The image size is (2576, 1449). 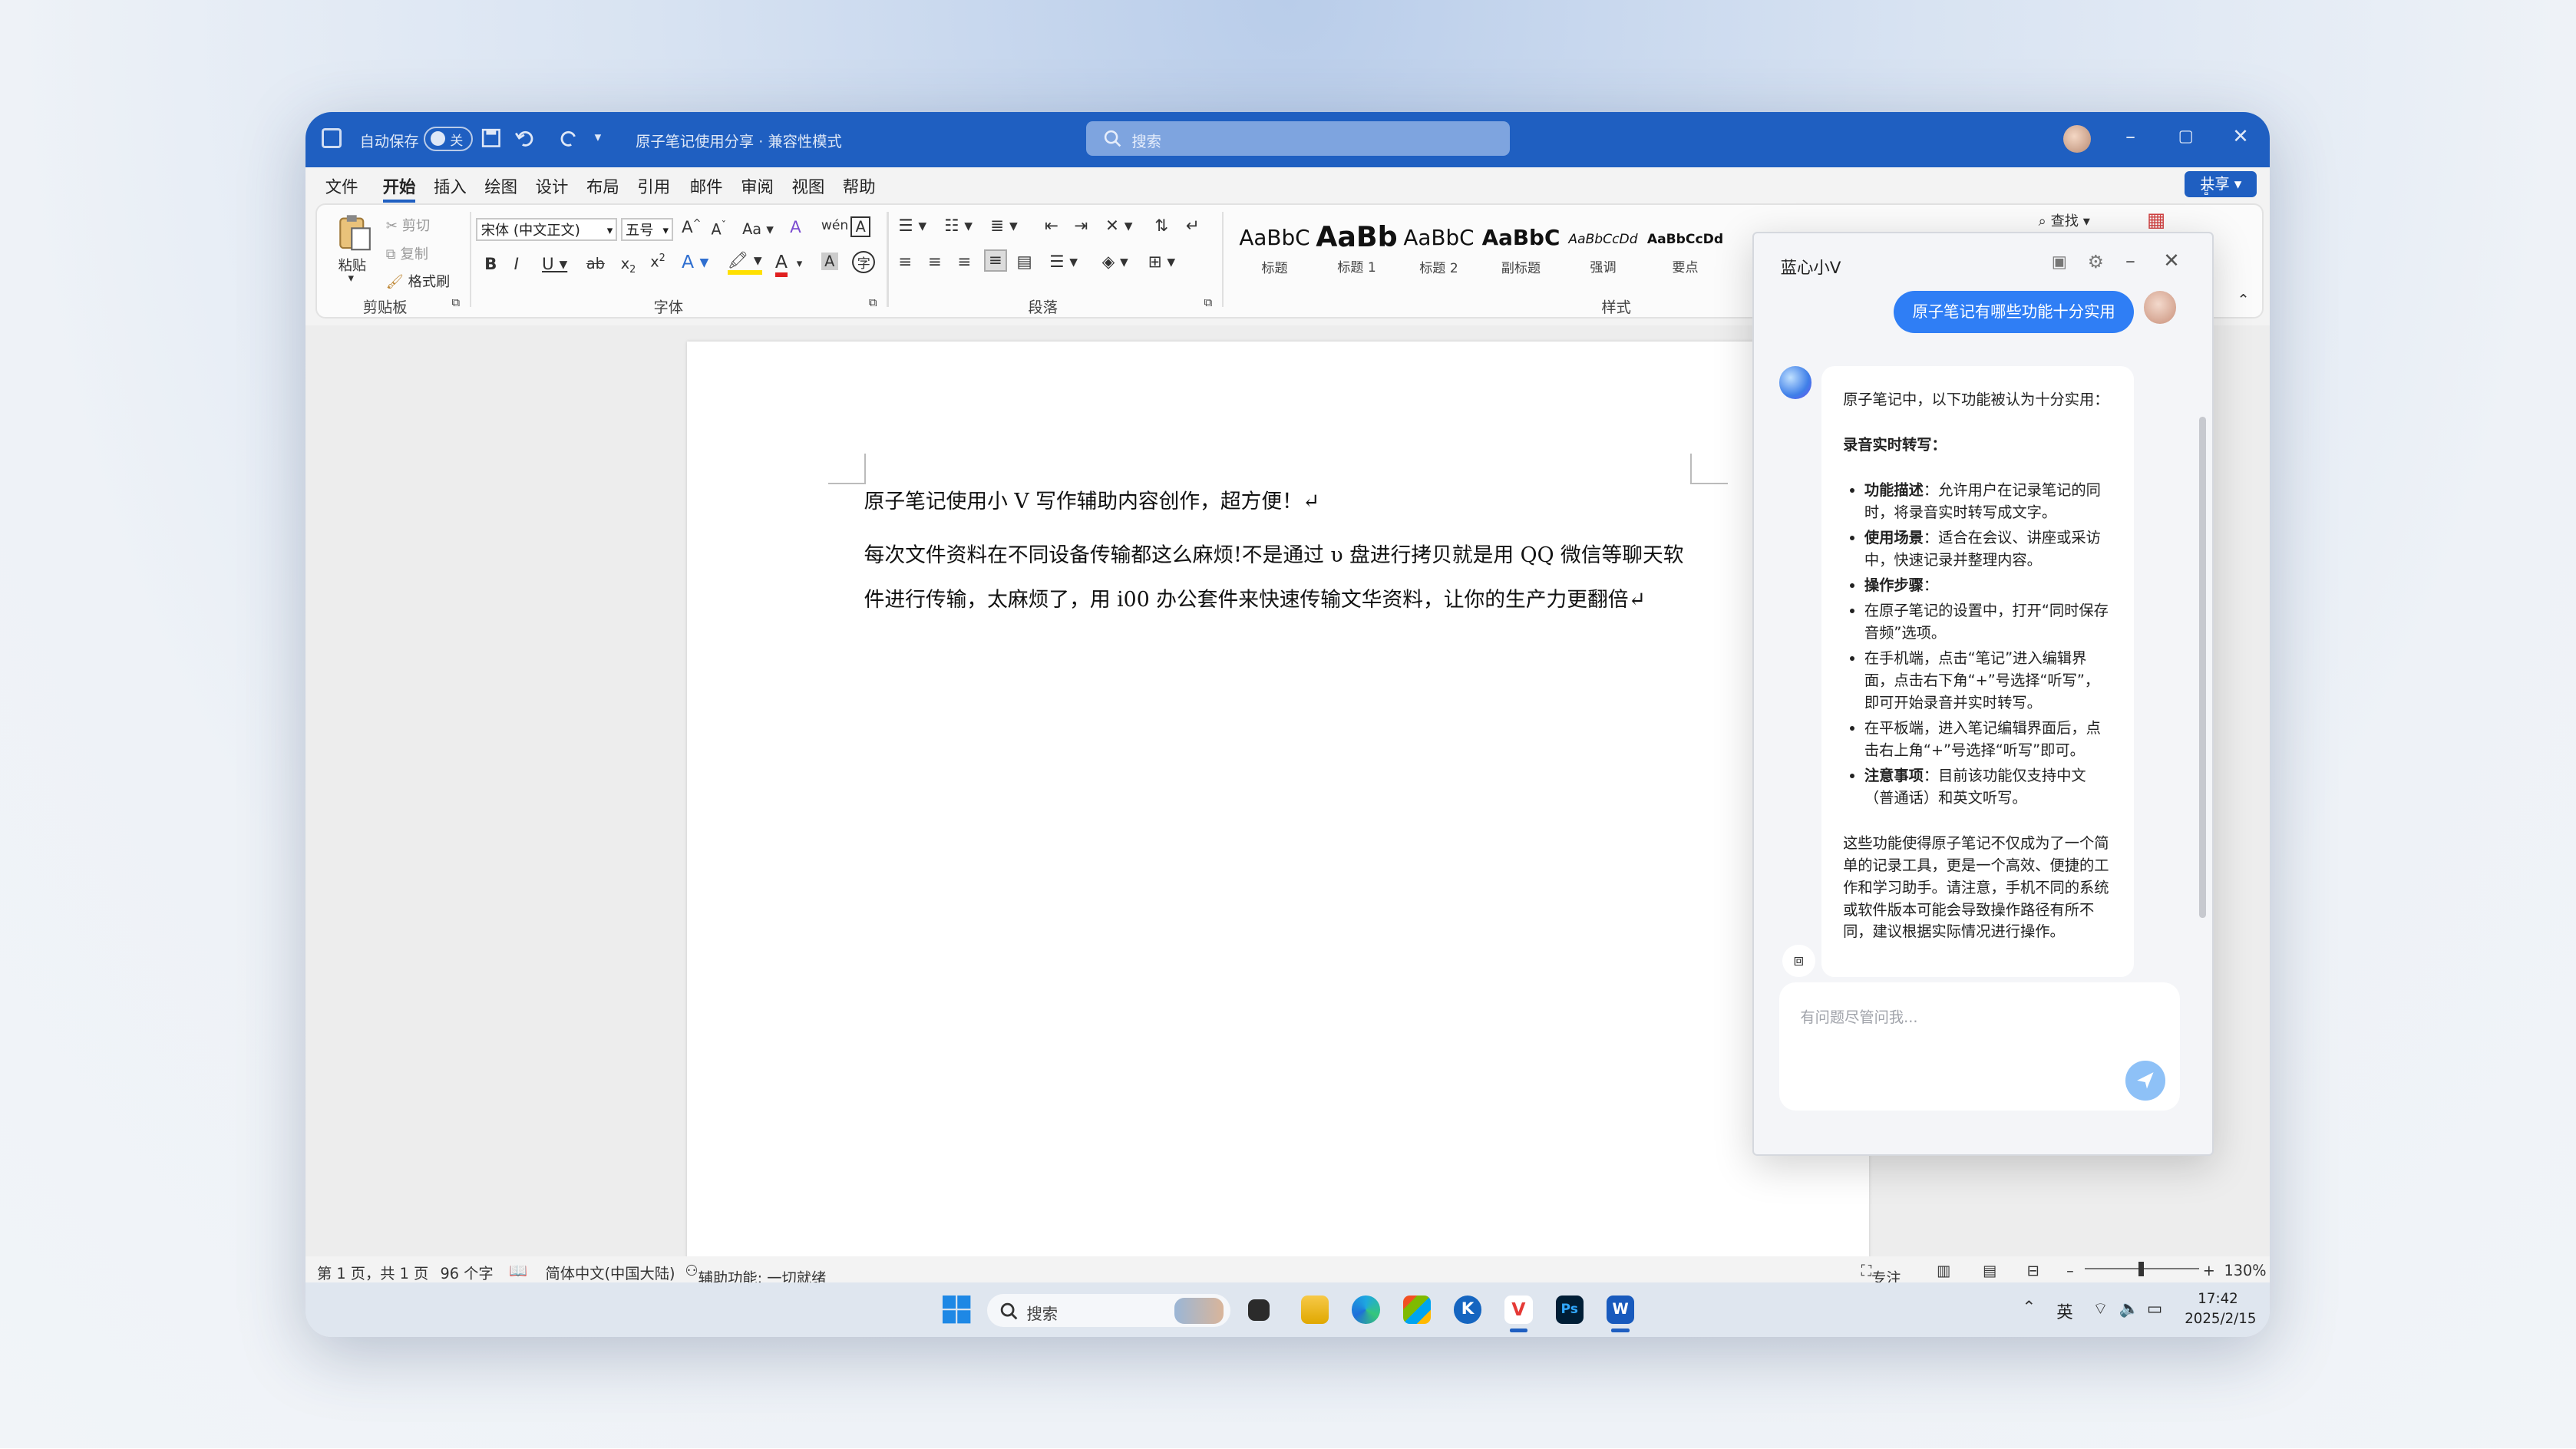 What do you see at coordinates (1467, 1310) in the screenshot?
I see `k-app-icon: K` at bounding box center [1467, 1310].